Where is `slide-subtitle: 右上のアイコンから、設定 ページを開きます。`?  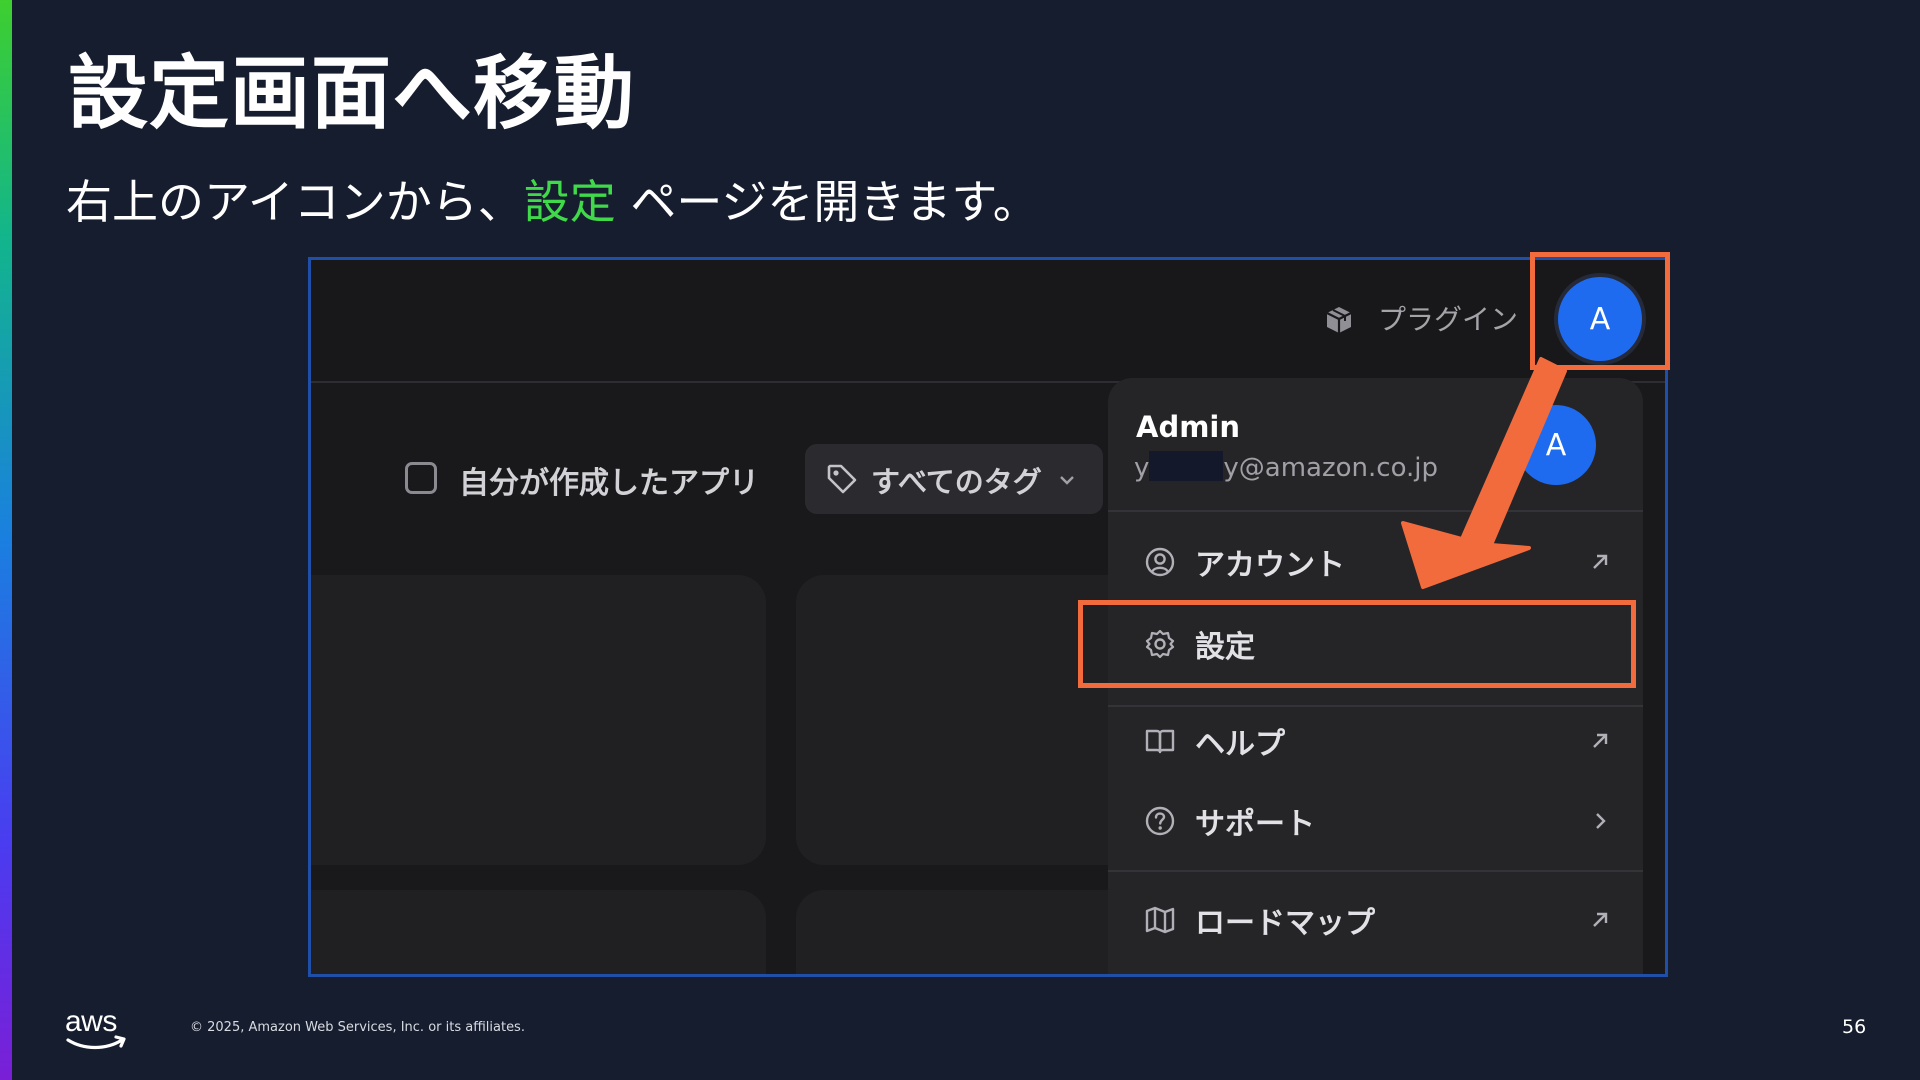 slide-subtitle: 右上のアイコンから、設定 ページを開きます。 is located at coordinates (552, 199).